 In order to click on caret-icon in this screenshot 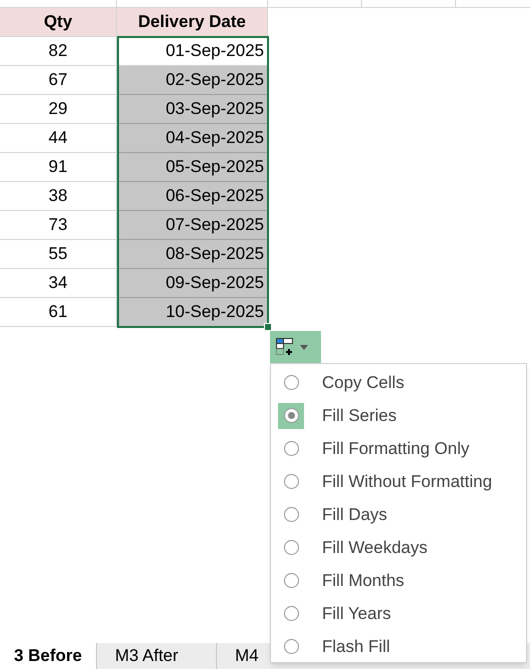, I will do `click(304, 347)`.